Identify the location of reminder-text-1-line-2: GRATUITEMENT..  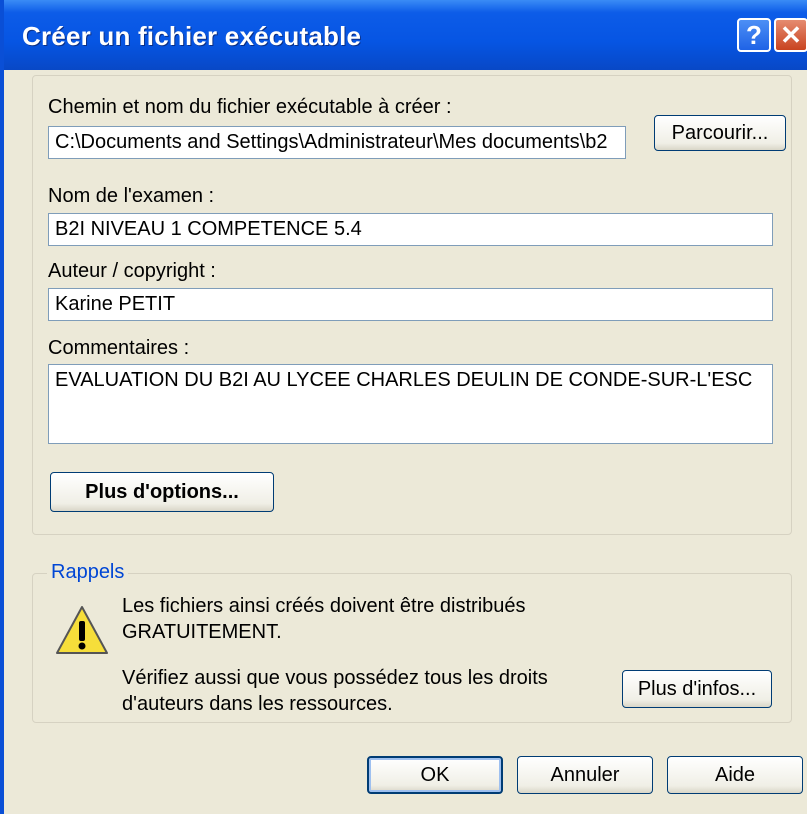
(202, 632).